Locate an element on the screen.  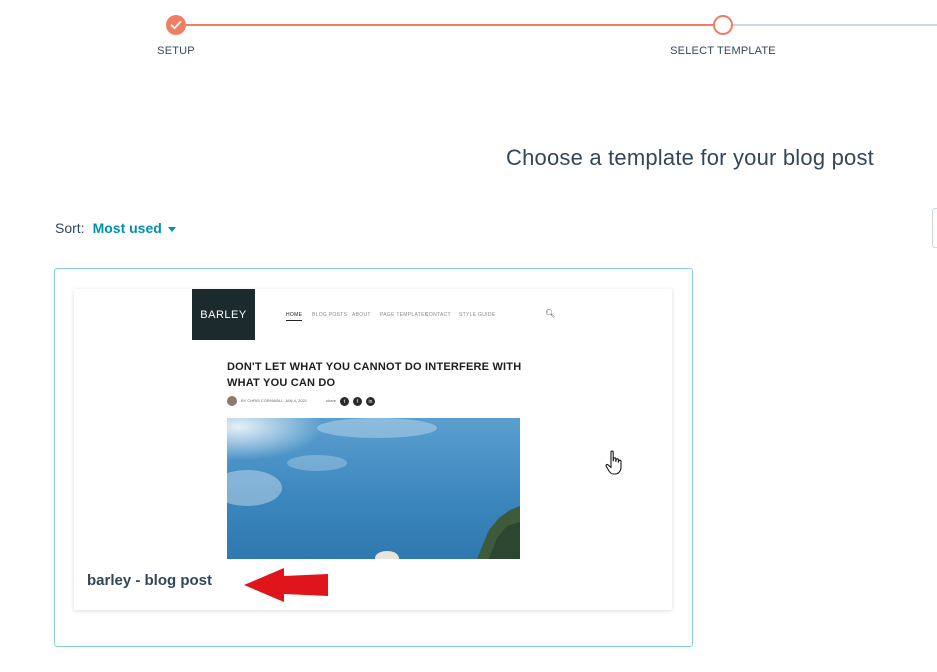
preview-nav-item: PAGE TEMPLATES is located at coordinates (404, 315).